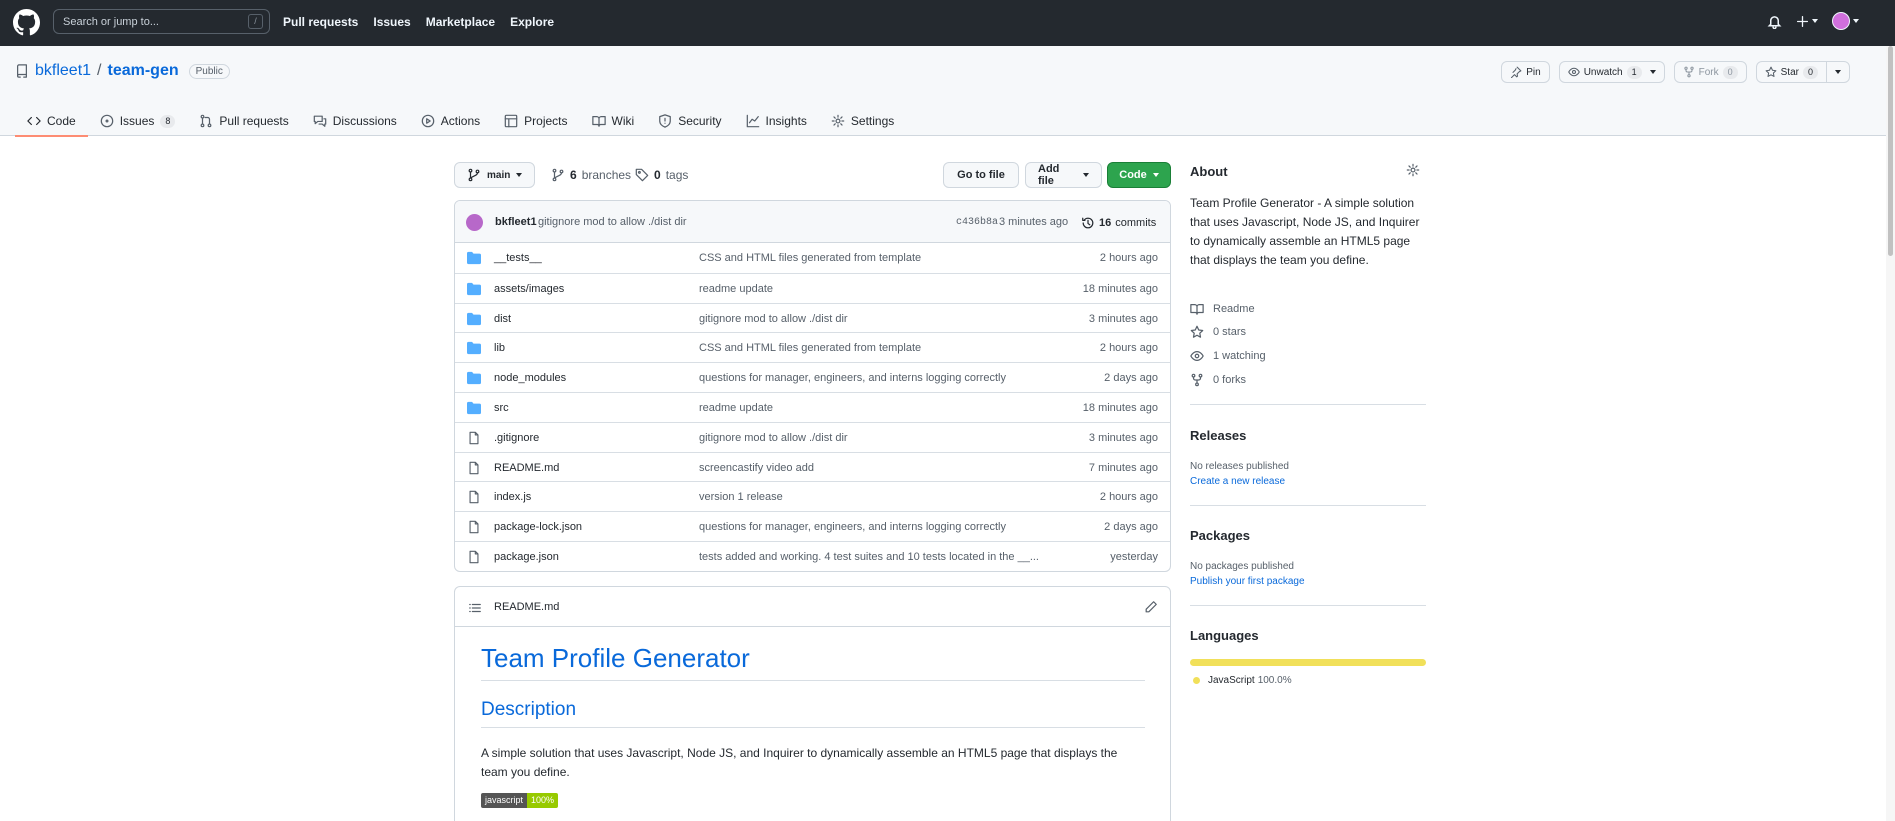 The width and height of the screenshot is (1895, 821). Describe the element at coordinates (355, 121) in the screenshot. I see `tab-discussions: Discussions` at that location.